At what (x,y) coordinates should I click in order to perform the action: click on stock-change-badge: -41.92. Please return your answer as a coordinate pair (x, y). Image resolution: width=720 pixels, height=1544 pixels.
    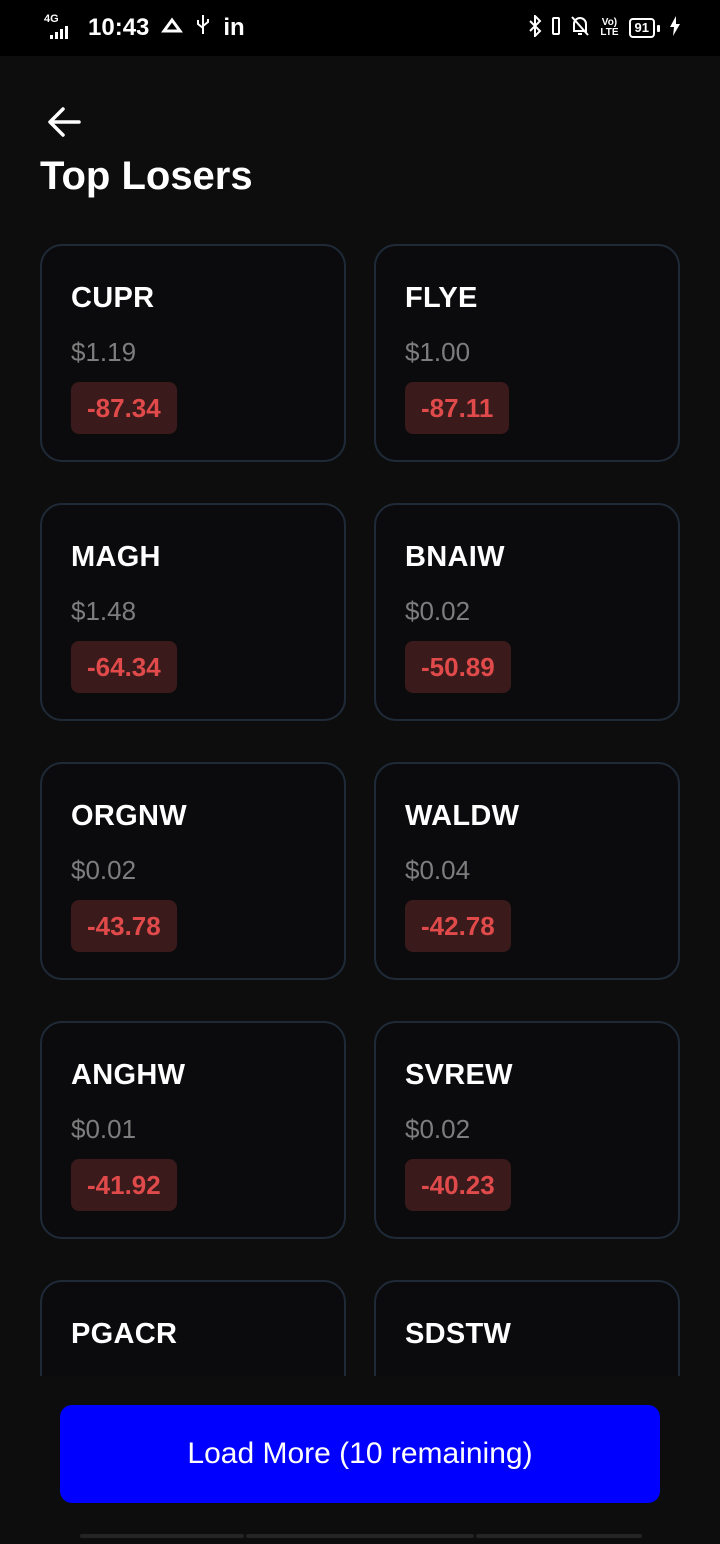
    Looking at the image, I should click on (124, 1185).